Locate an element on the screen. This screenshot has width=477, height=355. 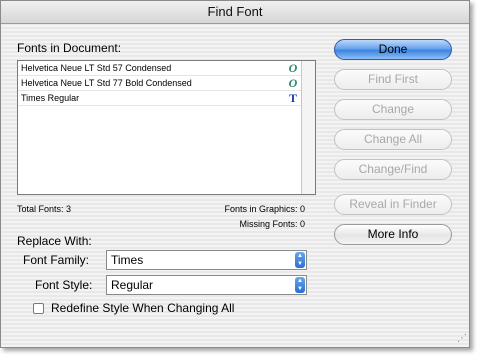
missing-fonts-count: Missing Fonts: 0 is located at coordinates (272, 224).